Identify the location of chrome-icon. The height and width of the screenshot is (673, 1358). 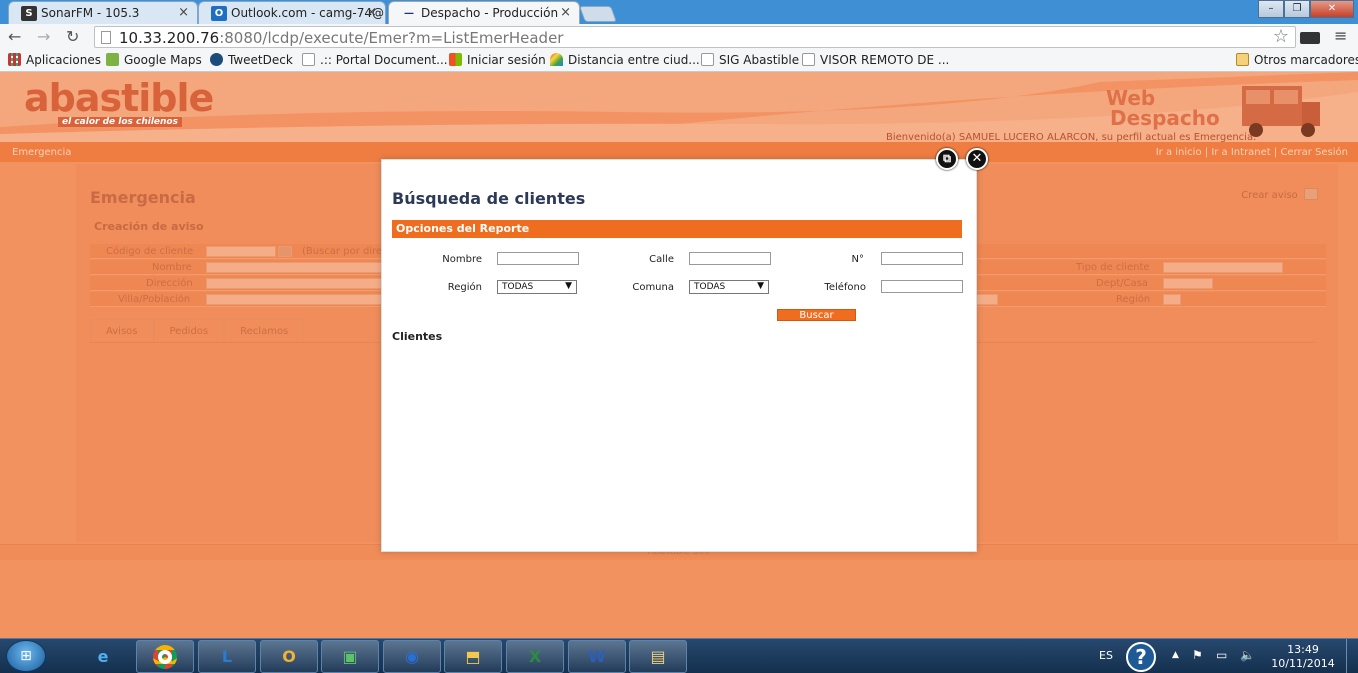
(165, 656).